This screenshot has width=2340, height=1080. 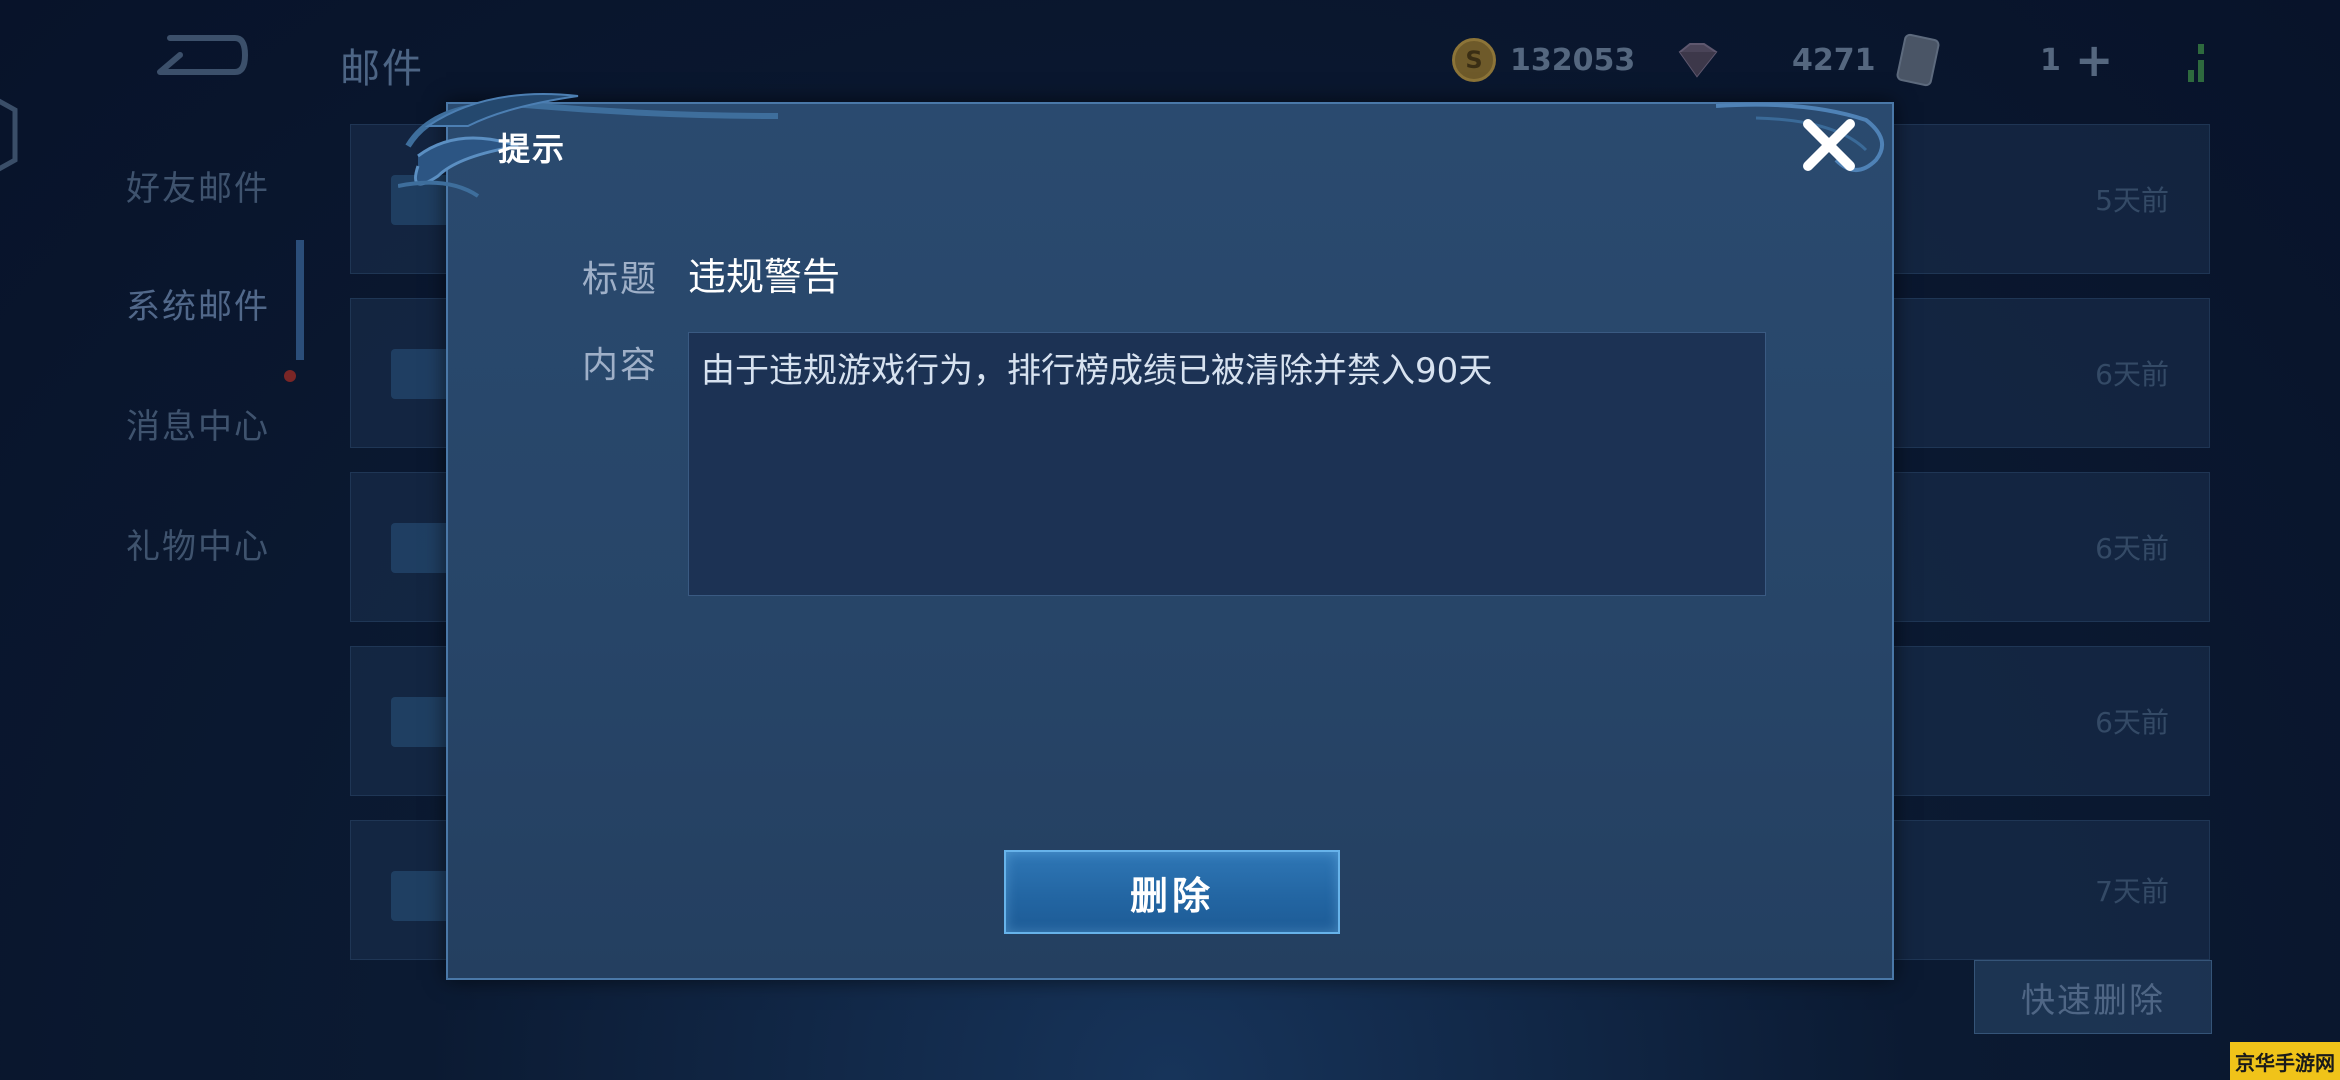 What do you see at coordinates (2132, 891) in the screenshot?
I see `mail-time: 7天前` at bounding box center [2132, 891].